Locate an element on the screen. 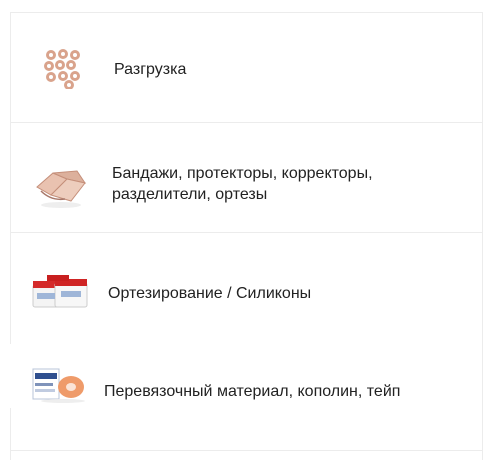 The image size is (497, 460). gel-bandage-icon is located at coordinates (61, 189).